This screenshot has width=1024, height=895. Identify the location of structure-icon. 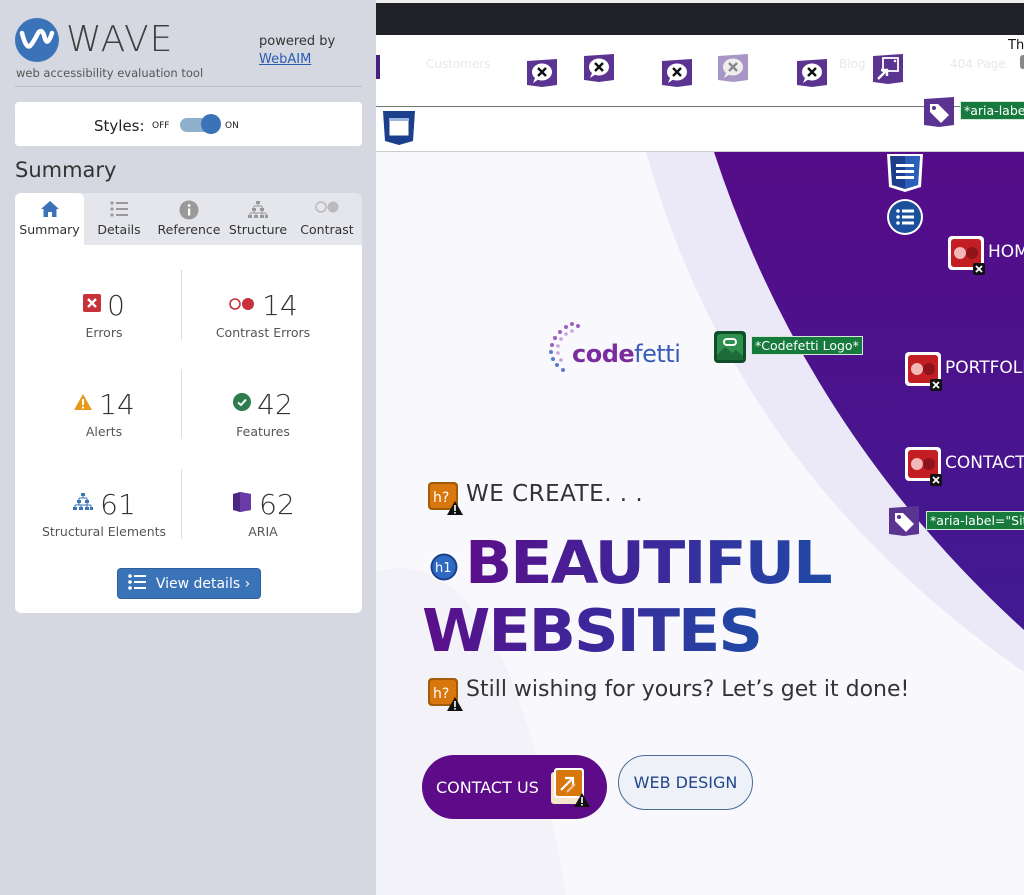
(83, 504).